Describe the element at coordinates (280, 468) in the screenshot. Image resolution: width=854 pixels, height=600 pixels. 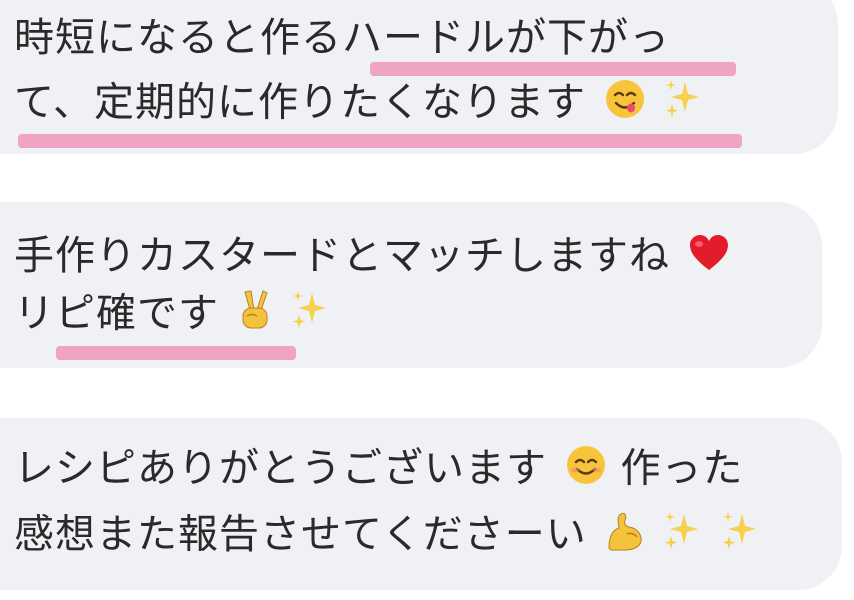
I see `message-3-line-1-text: レシピありがとうございます` at that location.